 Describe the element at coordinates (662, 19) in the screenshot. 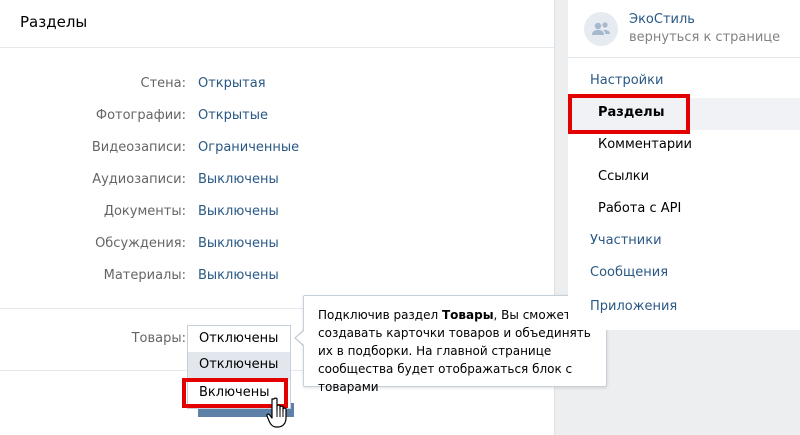

I see `group-name: ЭкоСтиль` at that location.